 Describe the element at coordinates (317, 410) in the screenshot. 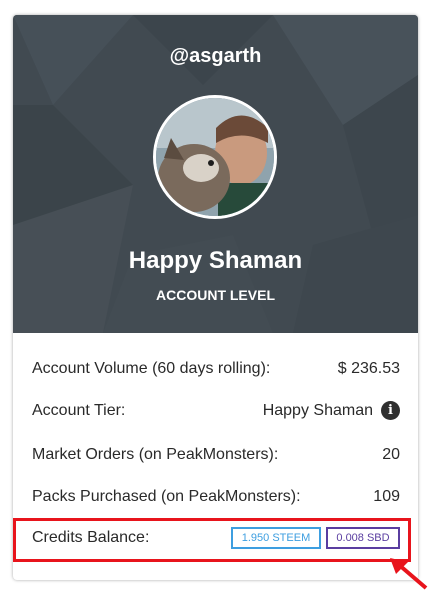

I see `tier-value: Happy Shaman` at that location.